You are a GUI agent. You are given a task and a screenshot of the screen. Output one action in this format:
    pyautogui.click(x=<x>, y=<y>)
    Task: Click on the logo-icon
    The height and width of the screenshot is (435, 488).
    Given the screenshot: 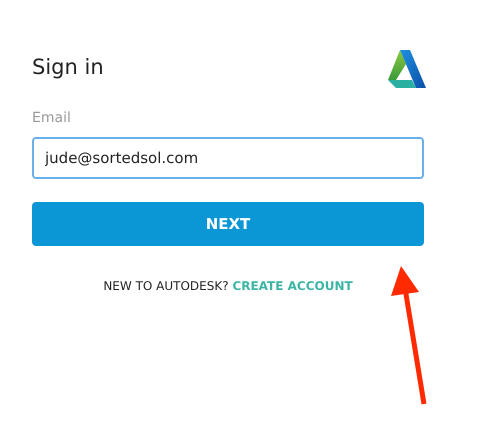 What is the action you would take?
    pyautogui.click(x=406, y=68)
    